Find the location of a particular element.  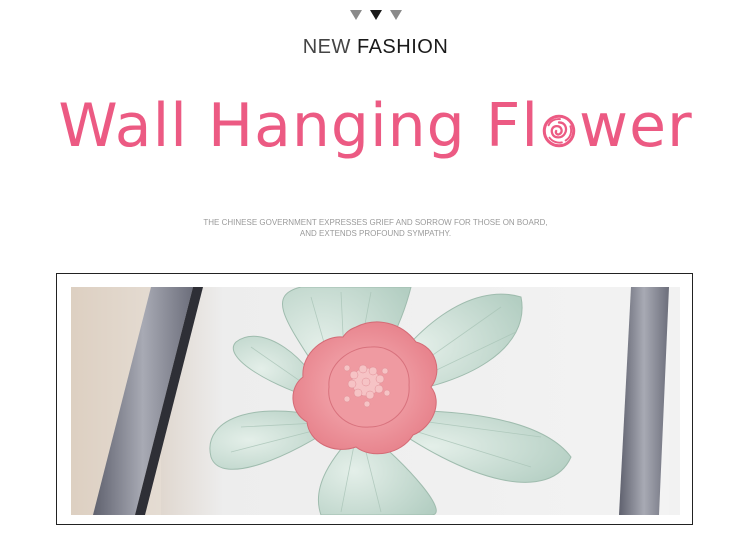

disclaimer-line-2: AND EXTENDS PROFOUND SYMPATHY. is located at coordinates (375, 233).